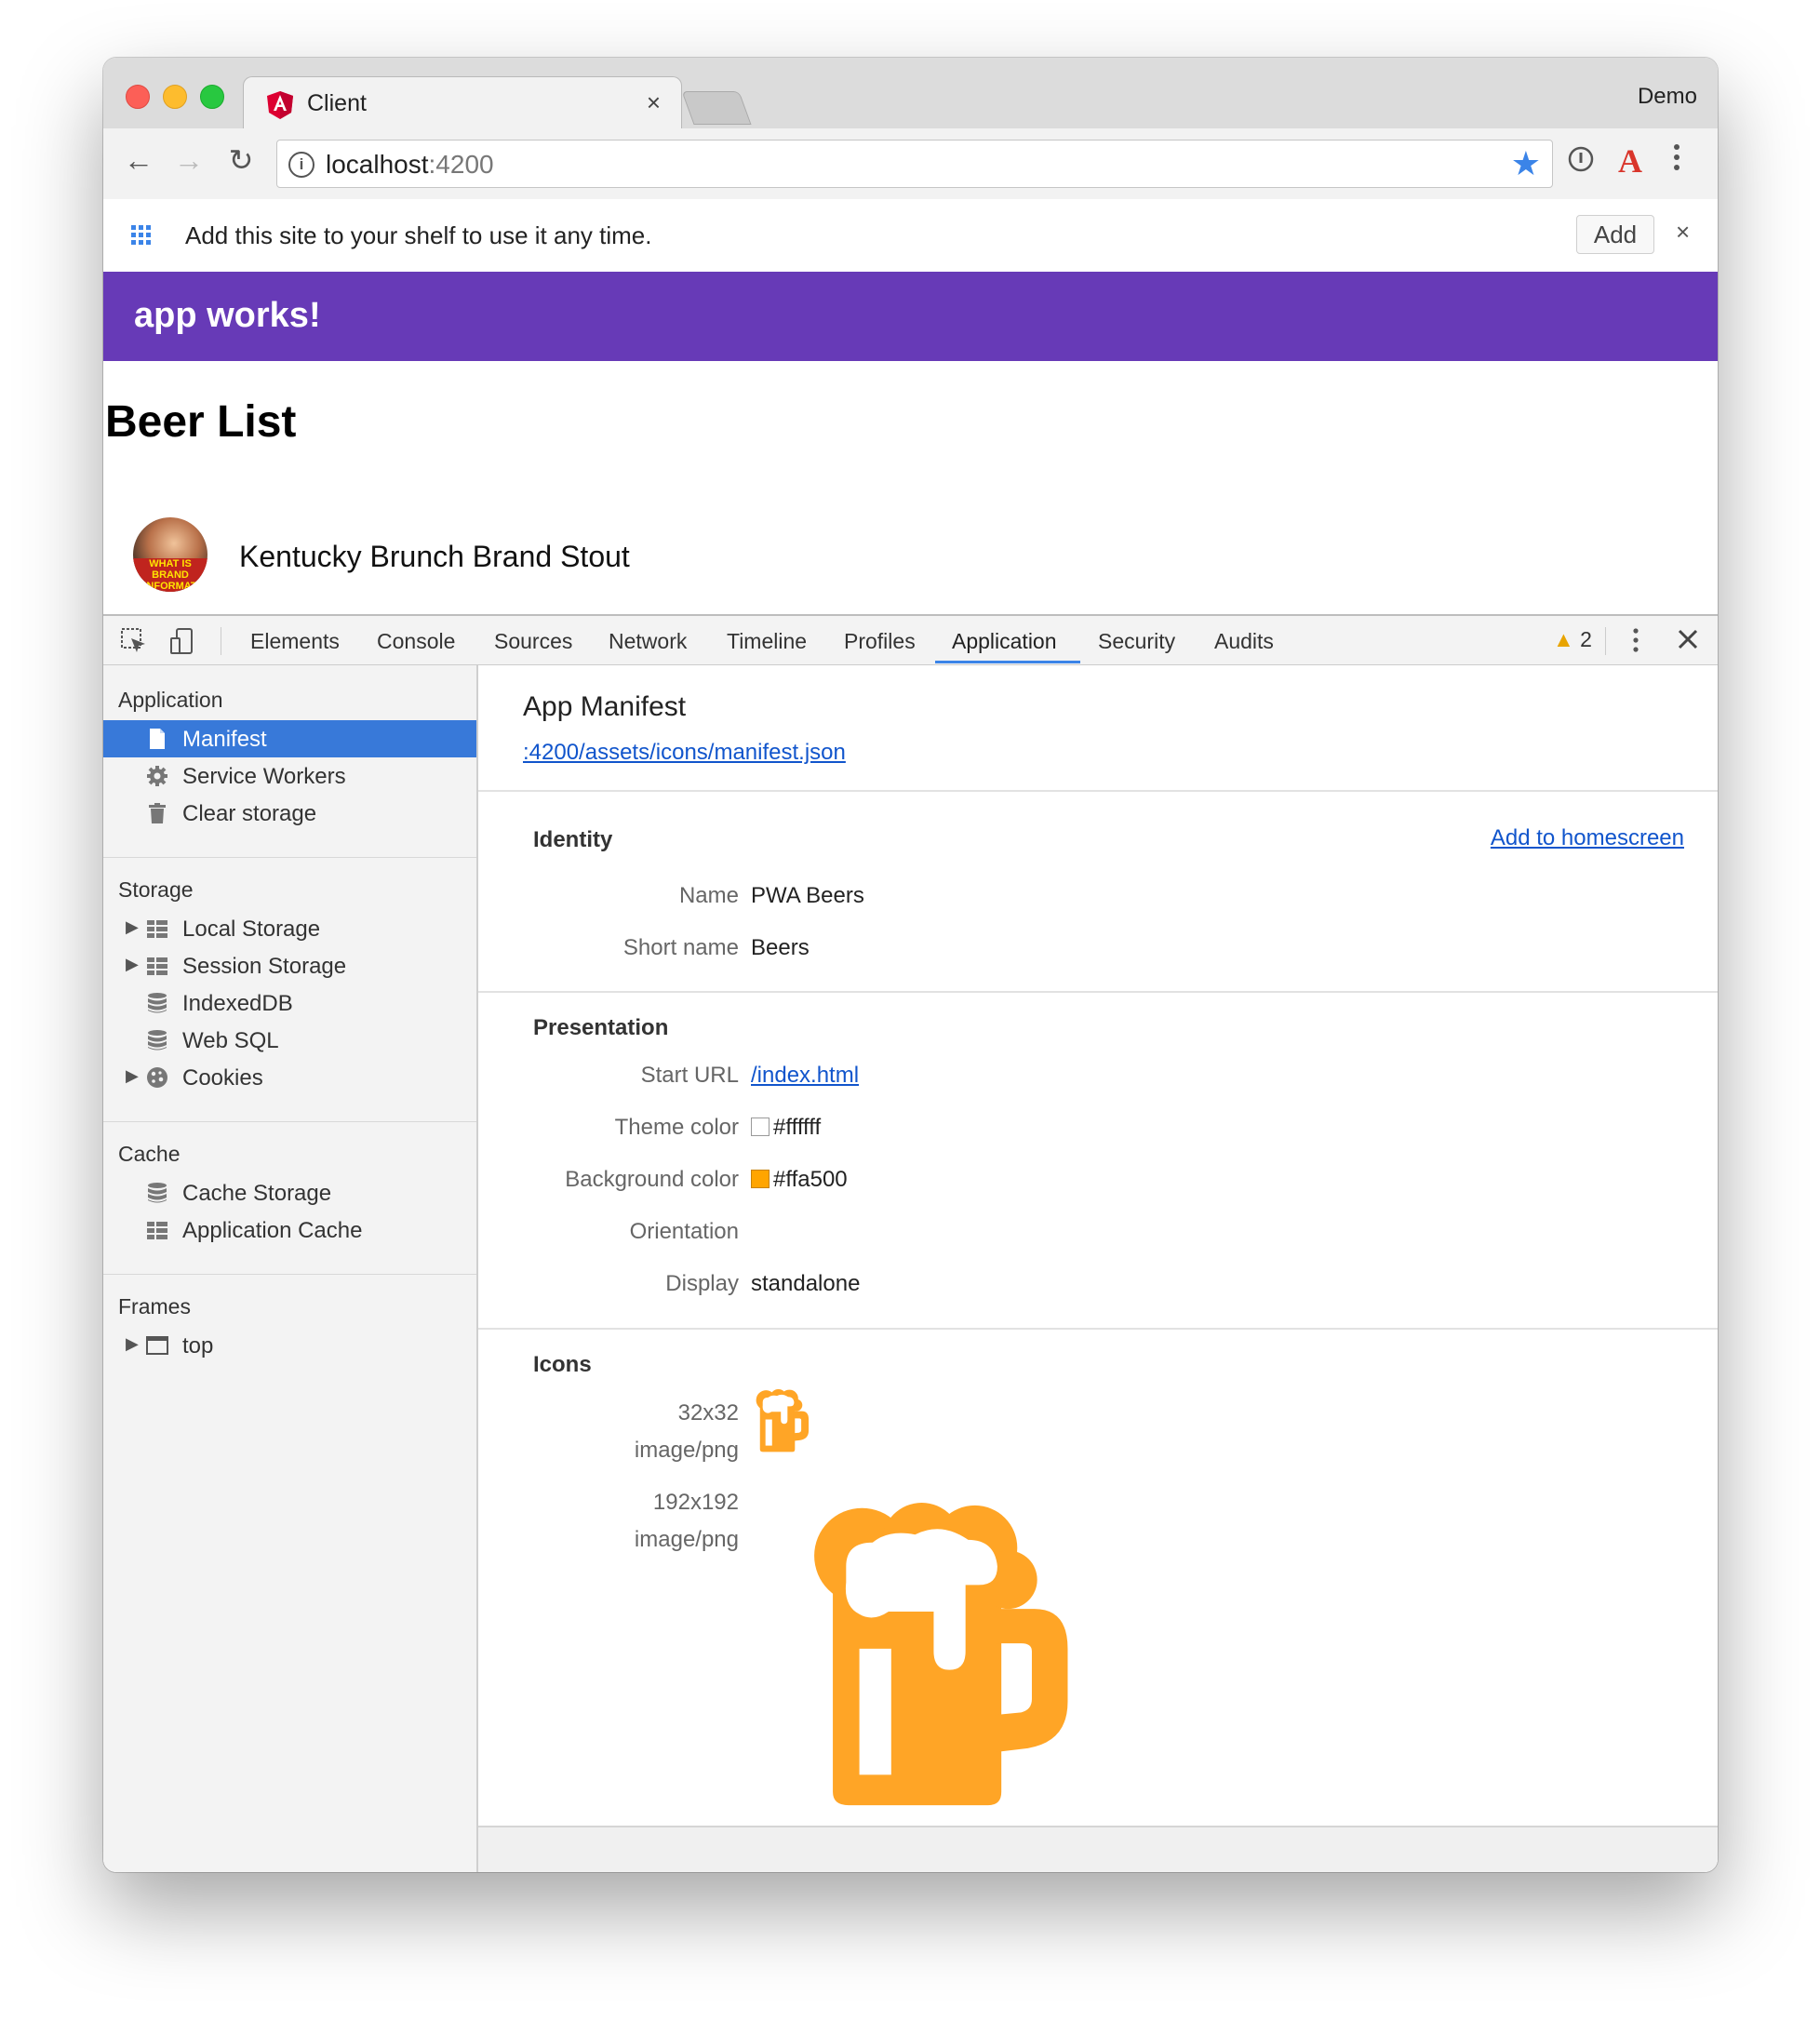 The image size is (1820, 2021). What do you see at coordinates (301, 165) in the screenshot?
I see `info-icon: i` at bounding box center [301, 165].